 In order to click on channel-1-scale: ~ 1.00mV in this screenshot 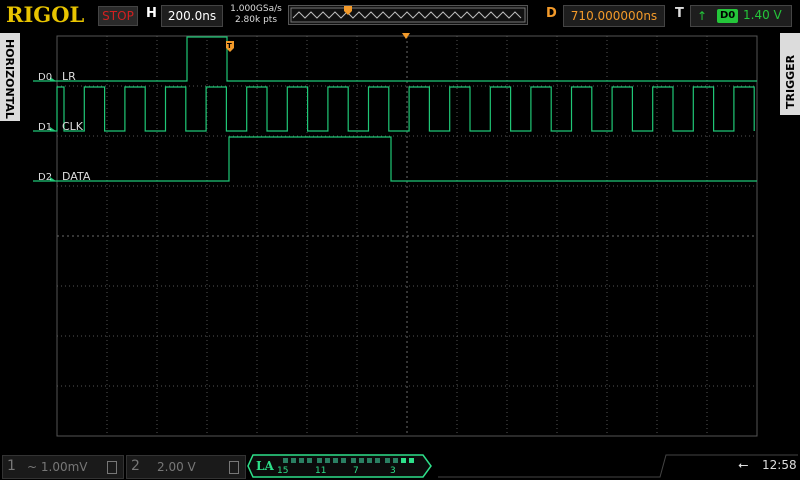, I will do `click(57, 467)`.